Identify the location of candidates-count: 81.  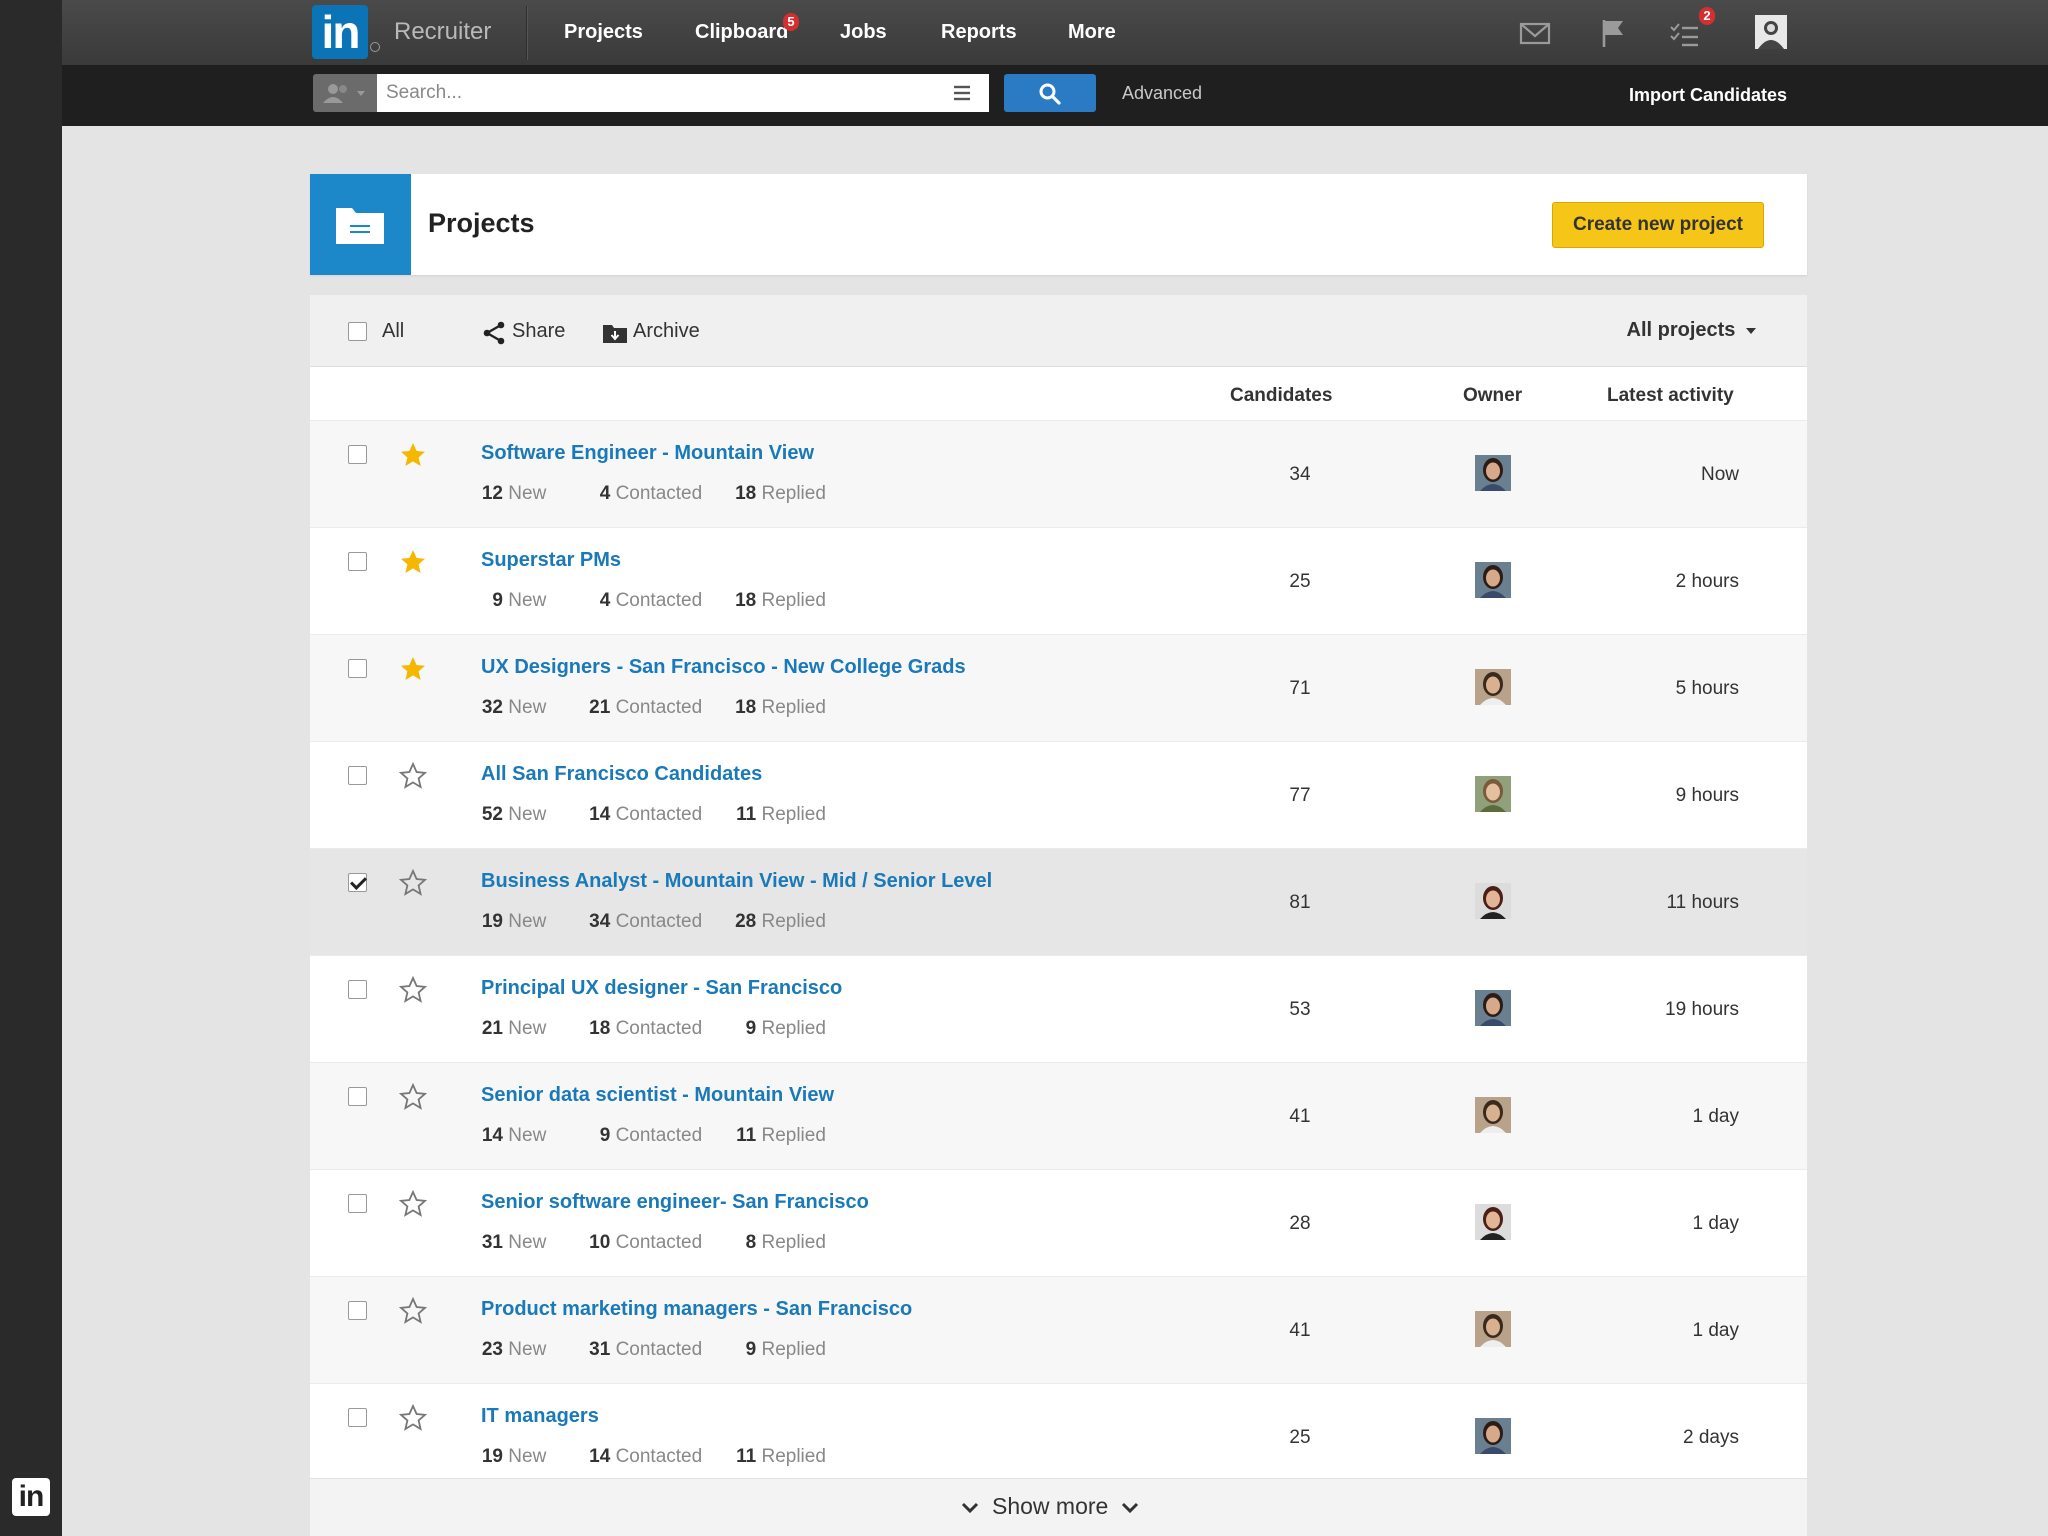
(1300, 903).